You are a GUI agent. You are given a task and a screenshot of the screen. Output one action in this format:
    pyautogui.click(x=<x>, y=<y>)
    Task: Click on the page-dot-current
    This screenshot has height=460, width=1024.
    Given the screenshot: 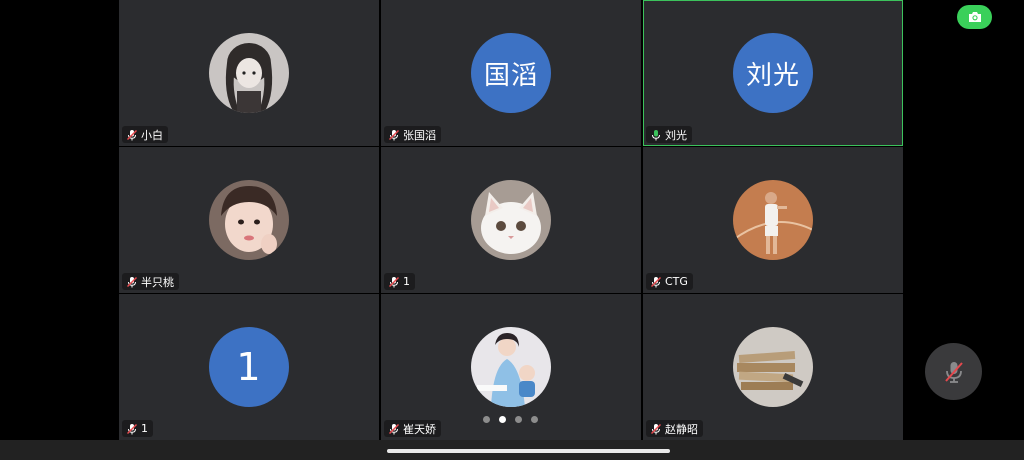 What is the action you would take?
    pyautogui.click(x=502, y=419)
    